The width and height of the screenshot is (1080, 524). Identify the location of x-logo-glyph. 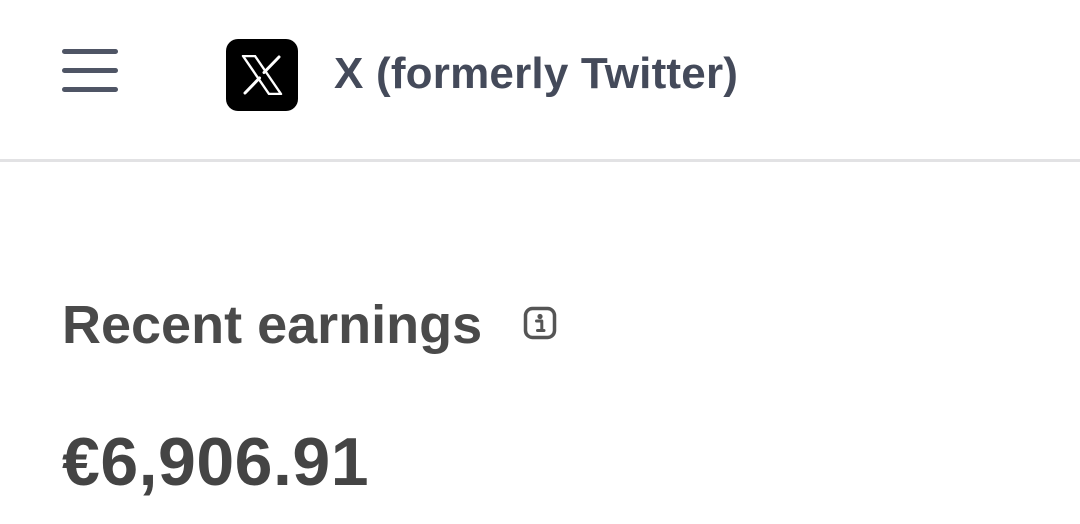
(262, 75).